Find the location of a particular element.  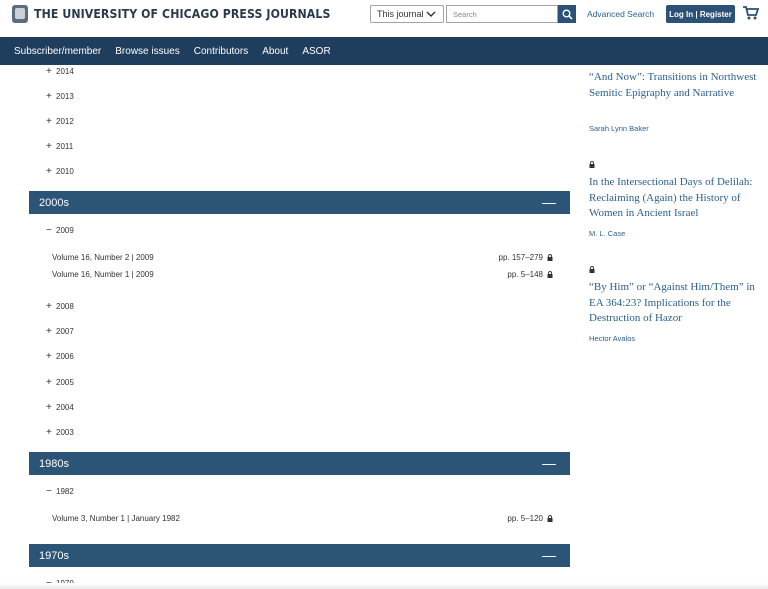

search-placeholder: Search is located at coordinates (465, 14).